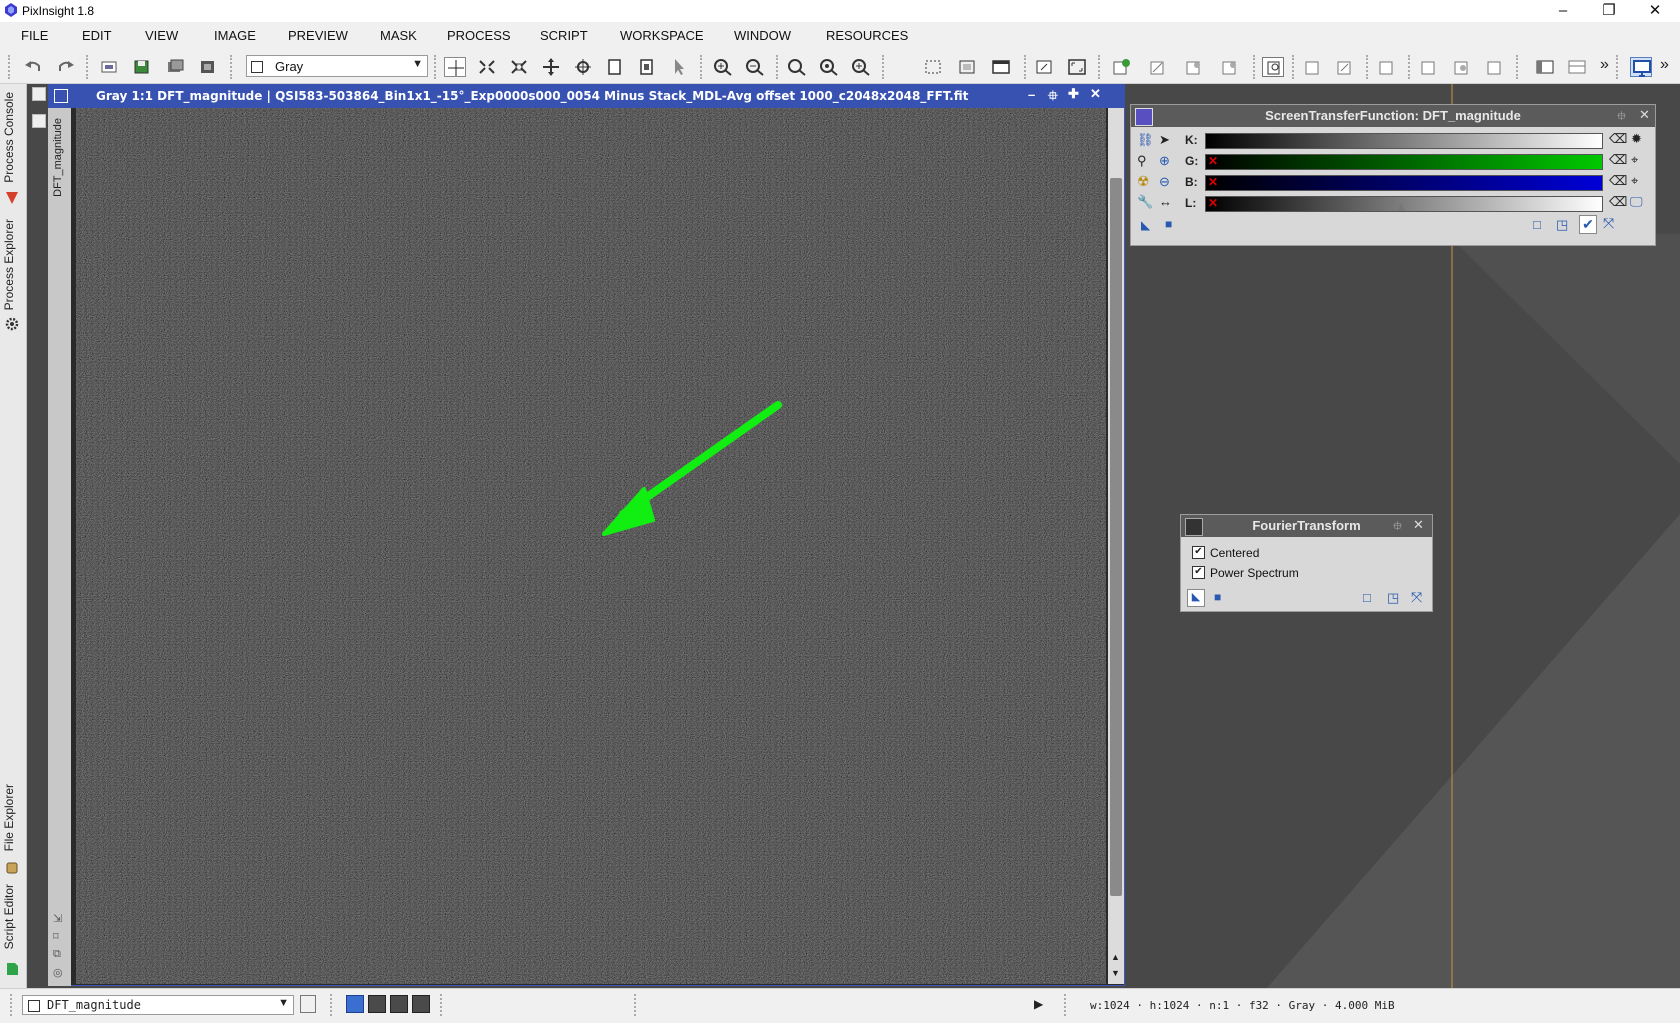  What do you see at coordinates (1588, 224) in the screenshot?
I see `apply-icon: ✔` at bounding box center [1588, 224].